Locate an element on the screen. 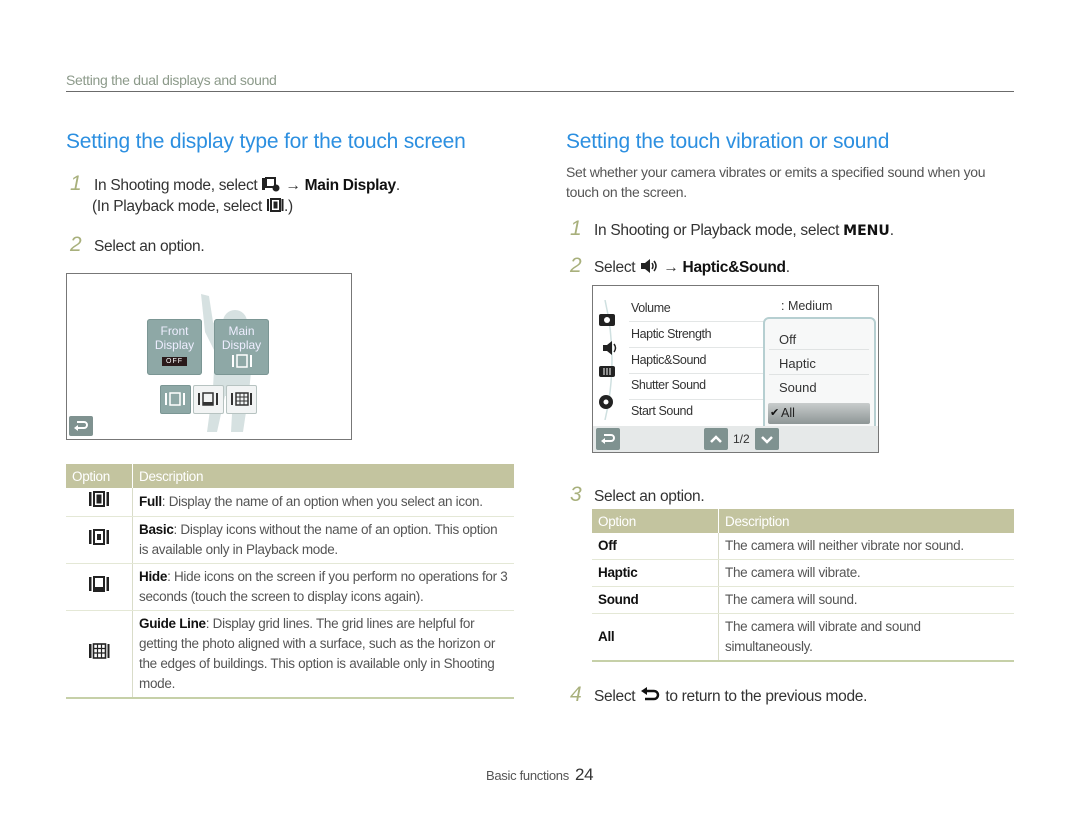 The width and height of the screenshot is (1080, 815). page-indicator: 1/2 is located at coordinates (741, 439).